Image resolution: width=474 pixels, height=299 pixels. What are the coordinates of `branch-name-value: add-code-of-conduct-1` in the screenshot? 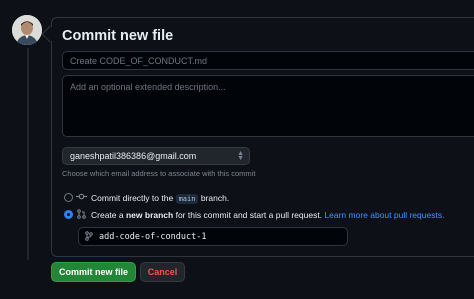 It's located at (153, 237).